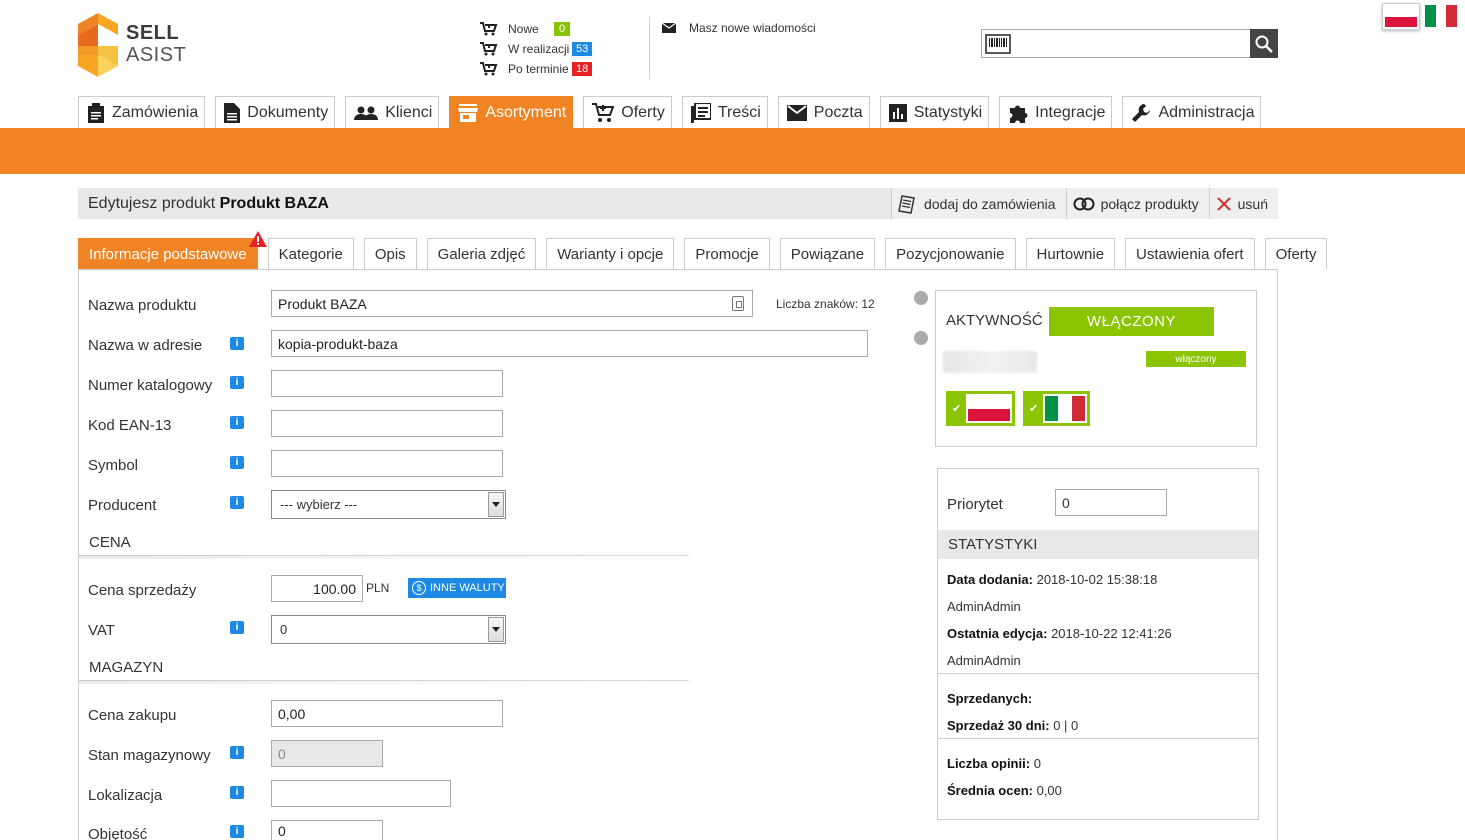 The height and width of the screenshot is (840, 1465). What do you see at coordinates (610, 253) in the screenshot?
I see `tab-warianty-i-opcje: Warianty i opcje` at bounding box center [610, 253].